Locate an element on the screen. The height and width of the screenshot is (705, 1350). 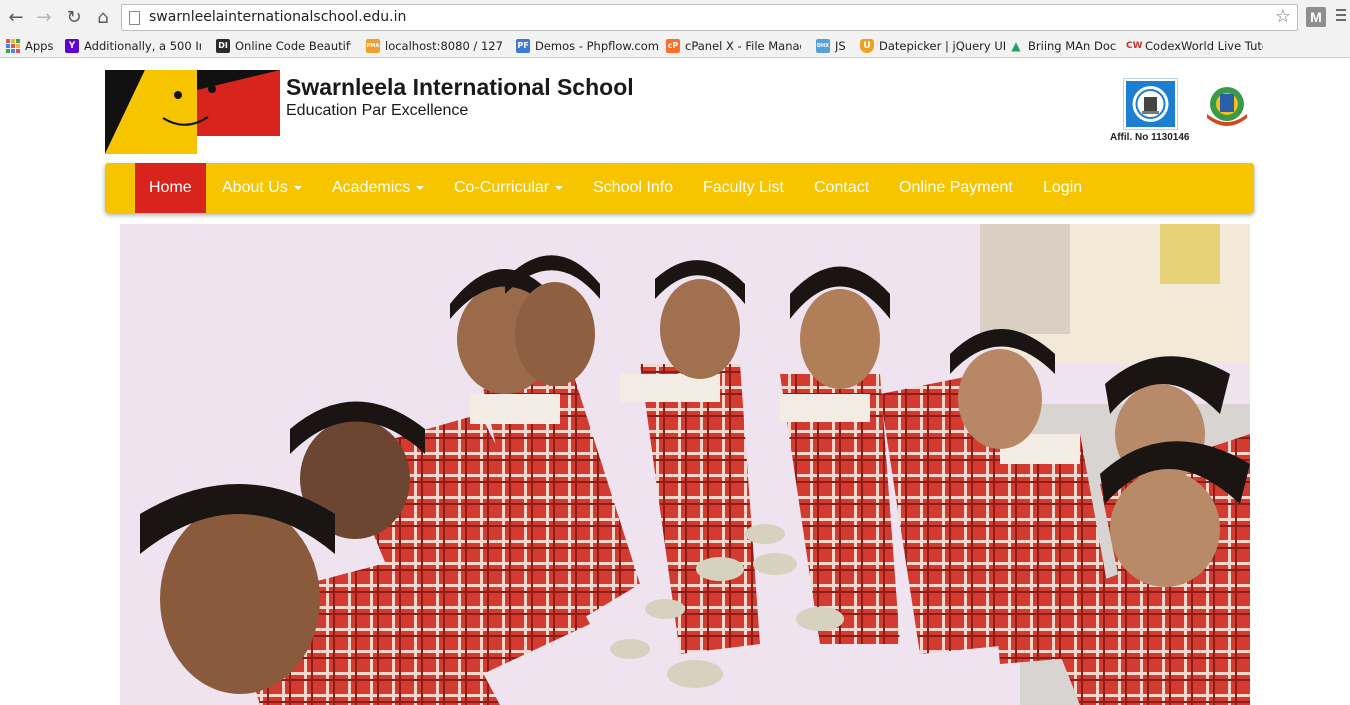
phpflow-icon: PF is located at coordinates (523, 46).